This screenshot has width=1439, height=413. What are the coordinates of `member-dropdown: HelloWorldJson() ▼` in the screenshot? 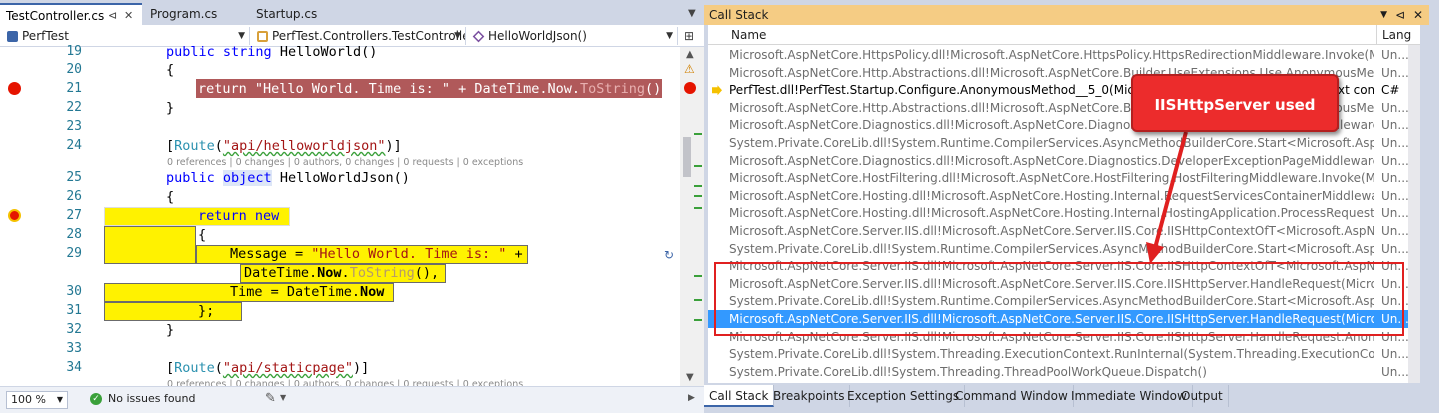 It's located at (574, 36).